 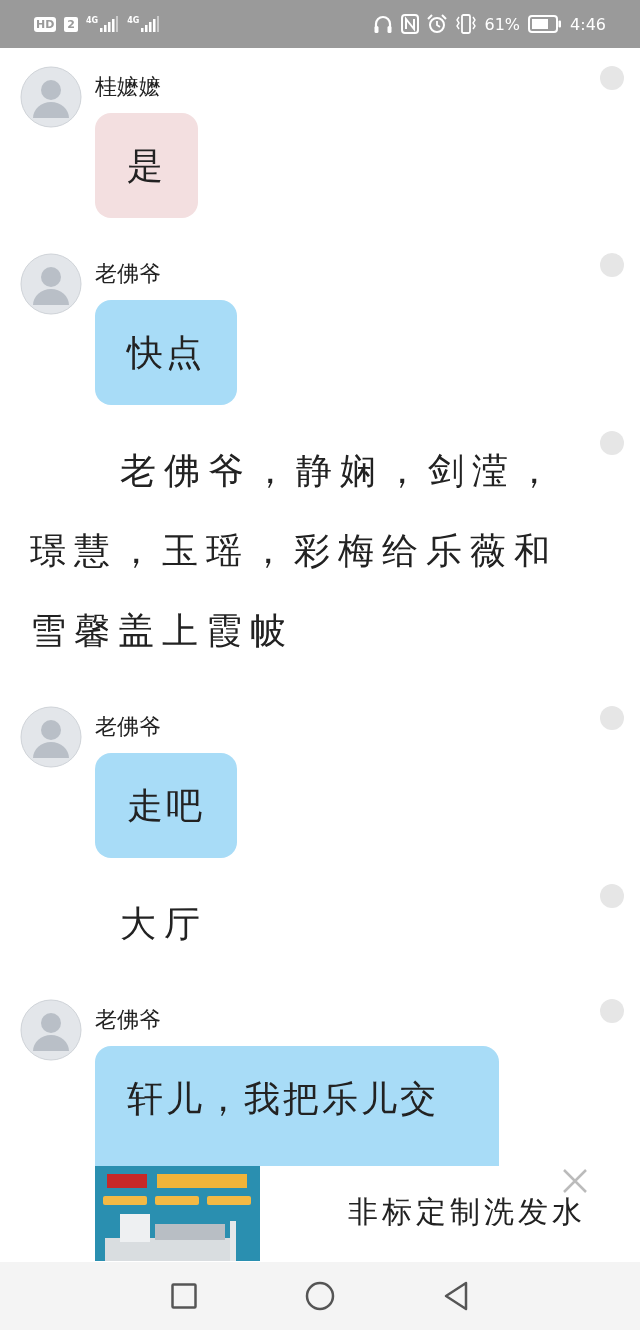 I want to click on vibrate-icon, so click(x=465, y=24).